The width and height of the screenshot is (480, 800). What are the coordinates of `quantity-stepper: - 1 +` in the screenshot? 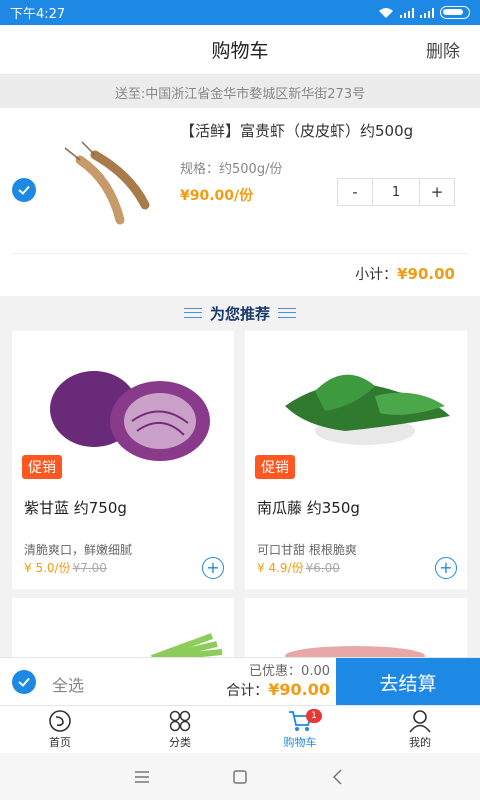 It's located at (396, 192).